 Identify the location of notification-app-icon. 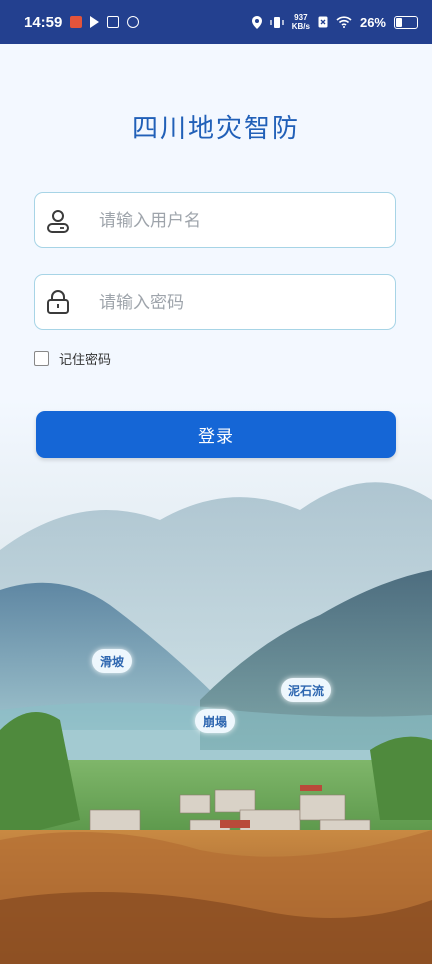
(76, 22).